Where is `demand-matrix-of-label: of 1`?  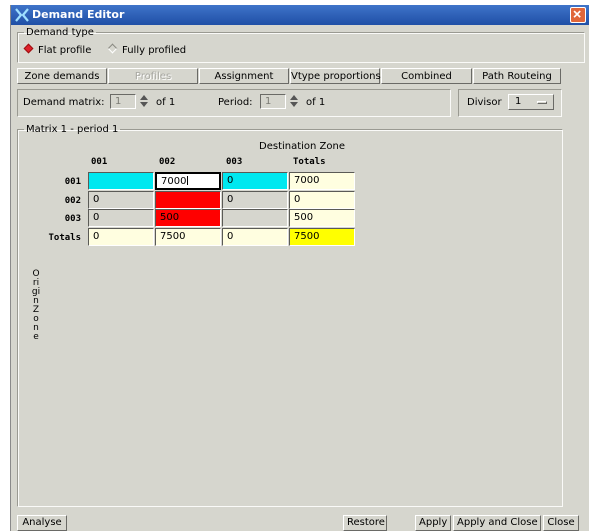 demand-matrix-of-label: of 1 is located at coordinates (166, 102).